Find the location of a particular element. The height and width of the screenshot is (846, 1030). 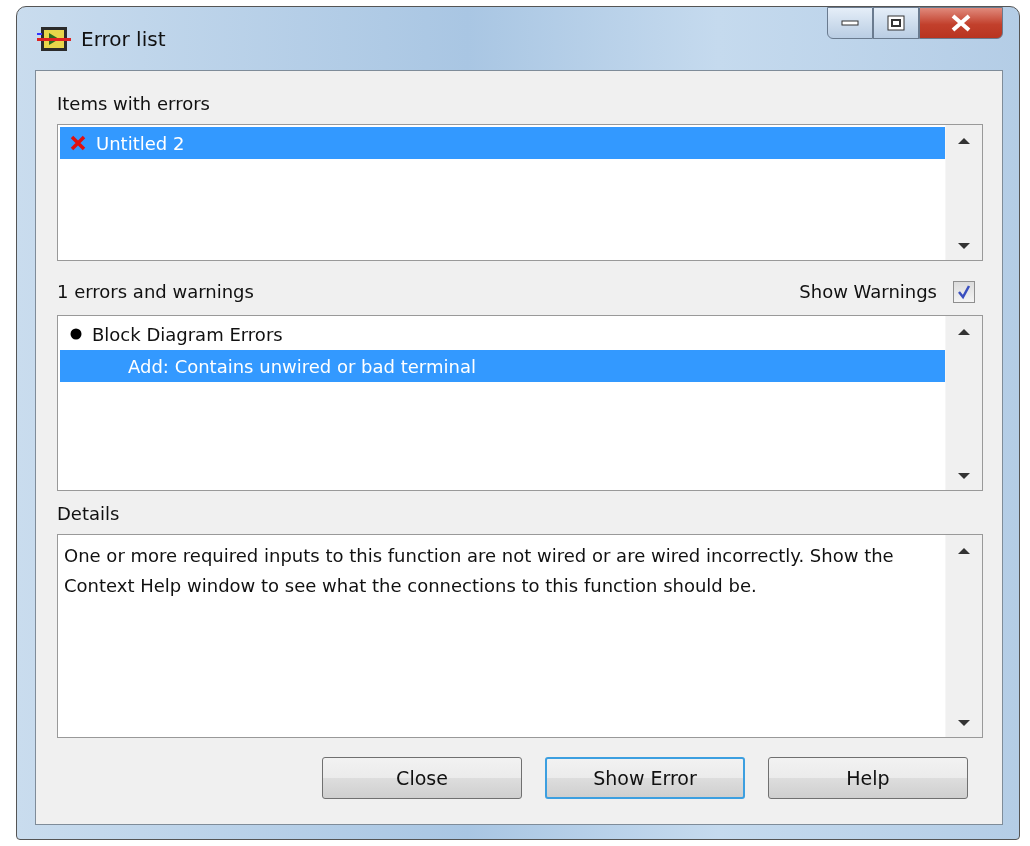

show-warnings-label: Show Warnings is located at coordinates (868, 292).